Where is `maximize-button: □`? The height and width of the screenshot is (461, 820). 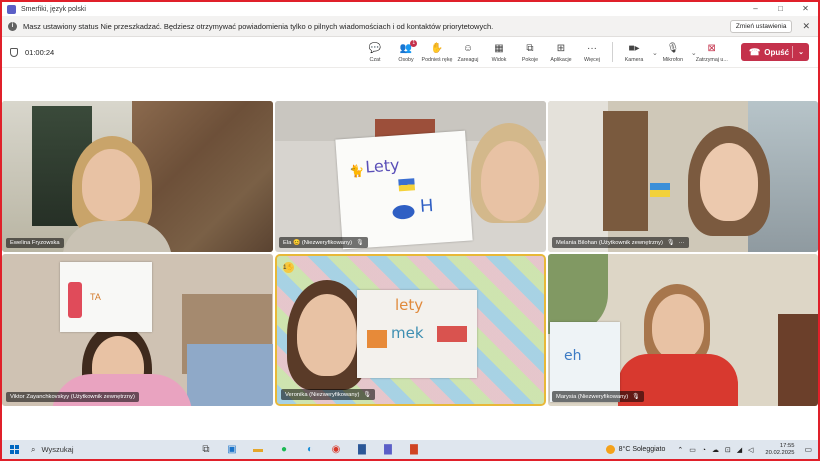
maximize-button: □ is located at coordinates (780, 9).